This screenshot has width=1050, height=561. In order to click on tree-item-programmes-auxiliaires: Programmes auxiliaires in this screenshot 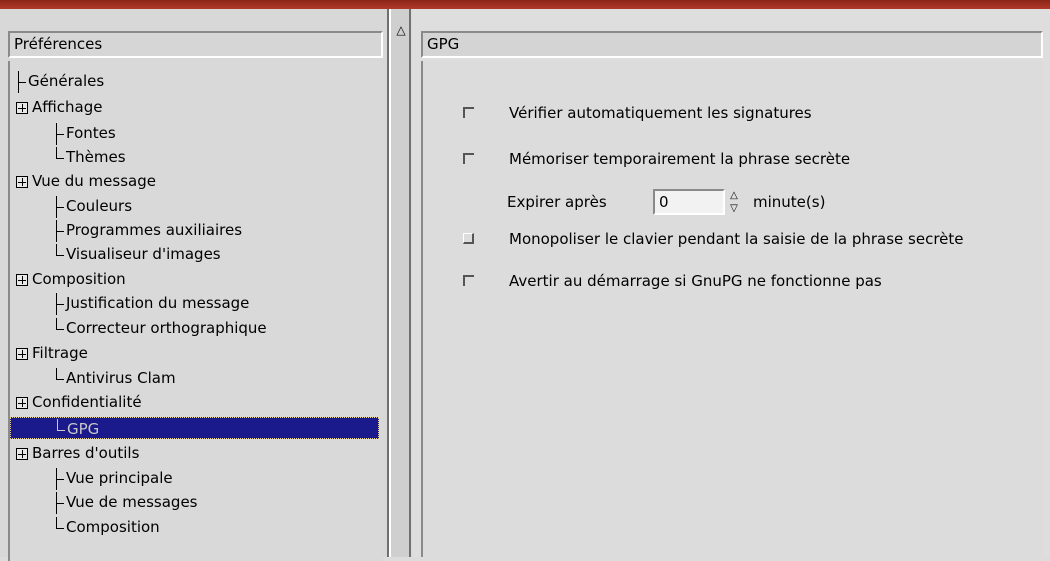, I will do `click(148, 230)`.